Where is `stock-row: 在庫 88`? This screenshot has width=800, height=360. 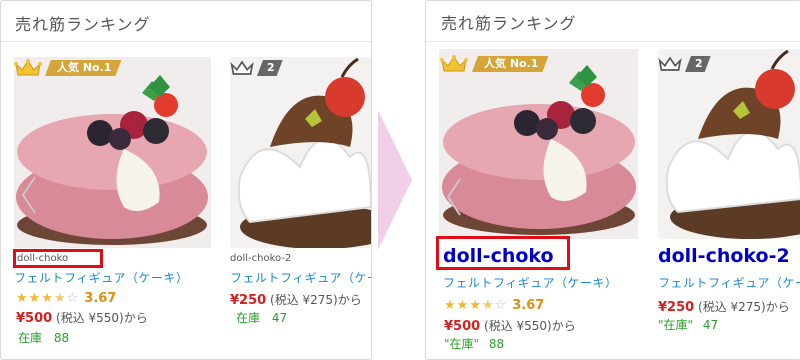 stock-row: 在庫 88 is located at coordinates (43, 337).